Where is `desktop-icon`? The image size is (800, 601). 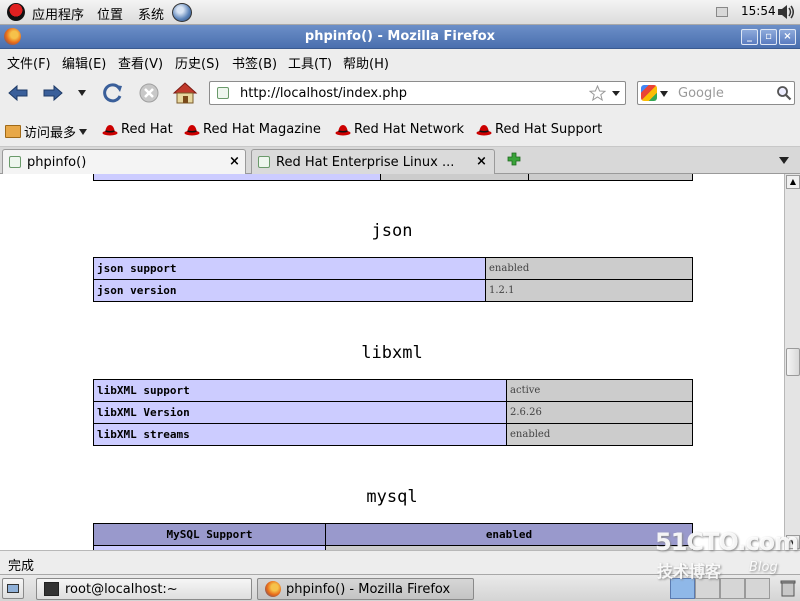
desktop-icon is located at coordinates (13, 588).